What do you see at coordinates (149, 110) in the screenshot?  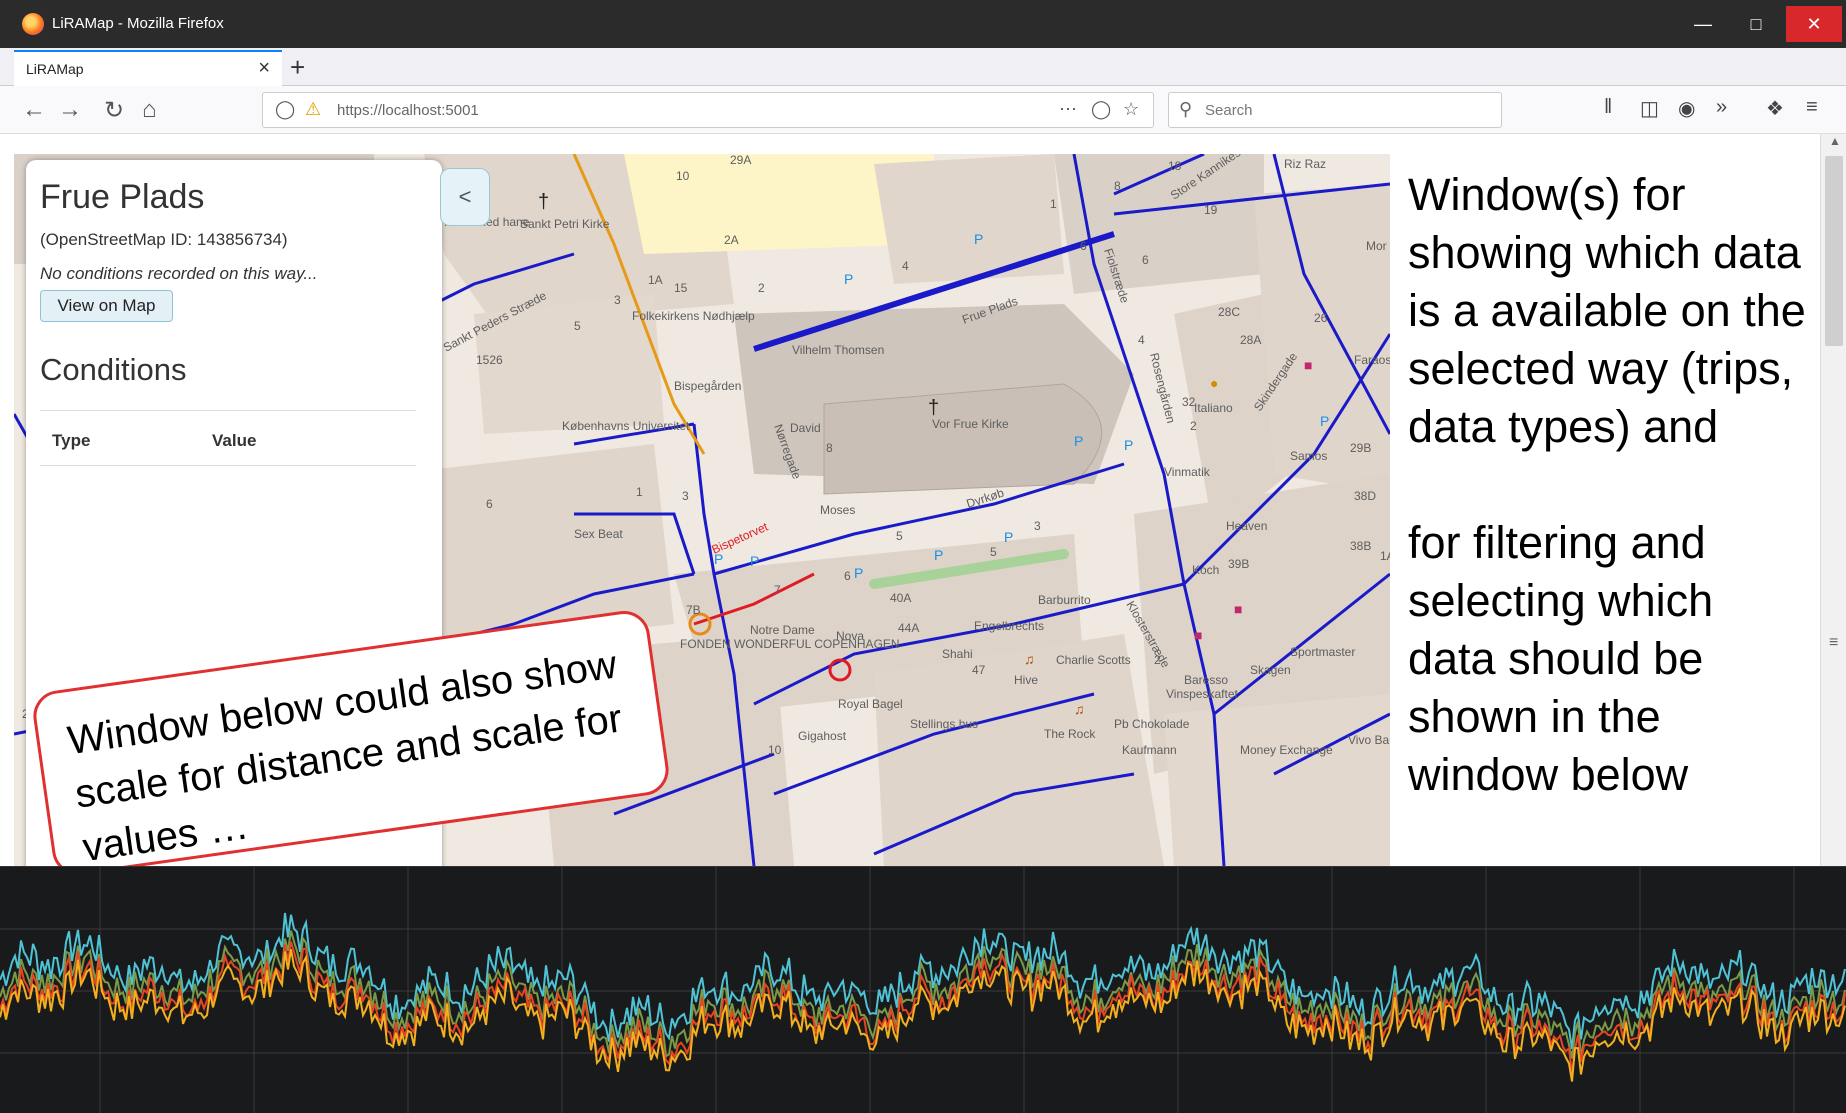 I see `home-icon: ⌂` at bounding box center [149, 110].